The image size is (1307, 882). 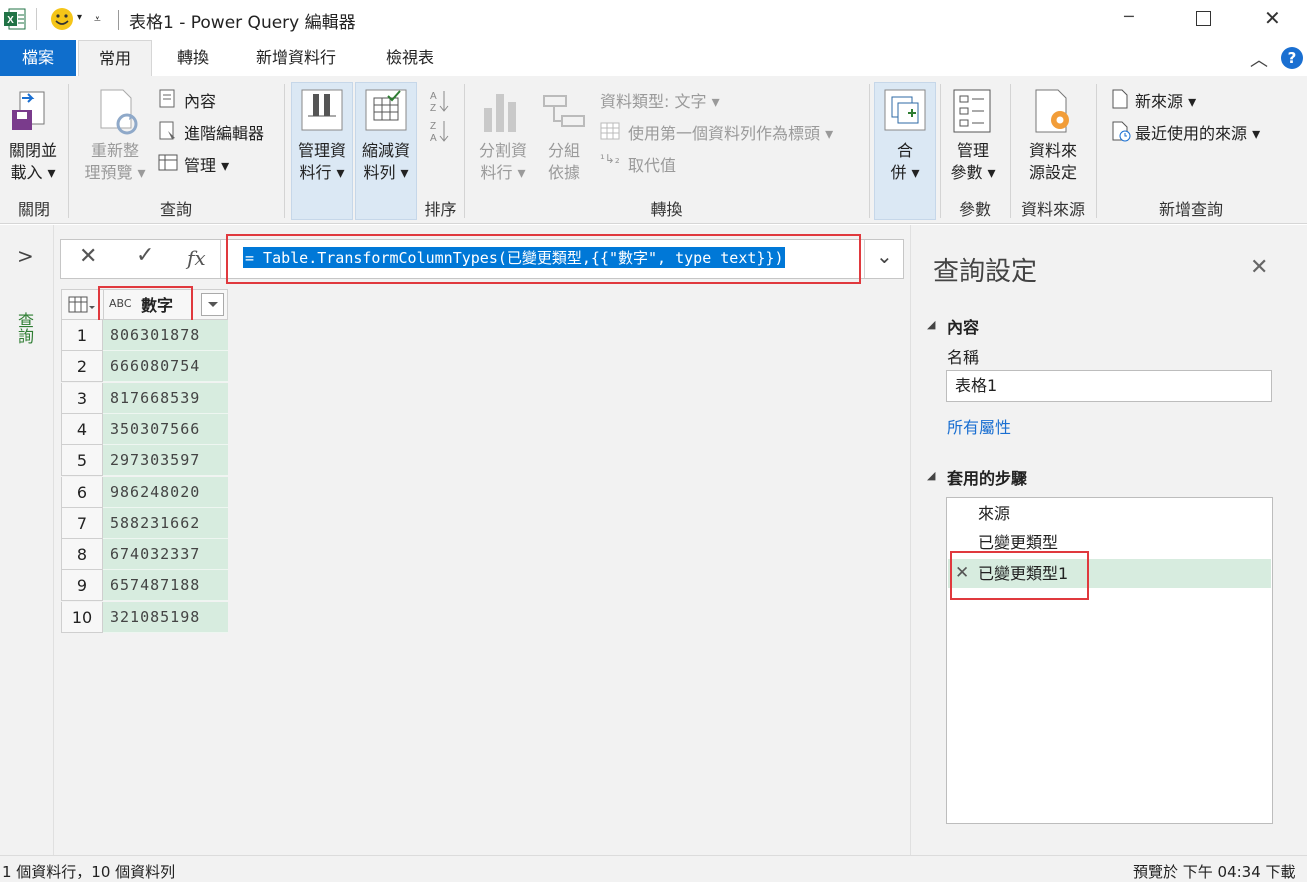 I want to click on query-name-input: 表格1, so click(x=1109, y=386).